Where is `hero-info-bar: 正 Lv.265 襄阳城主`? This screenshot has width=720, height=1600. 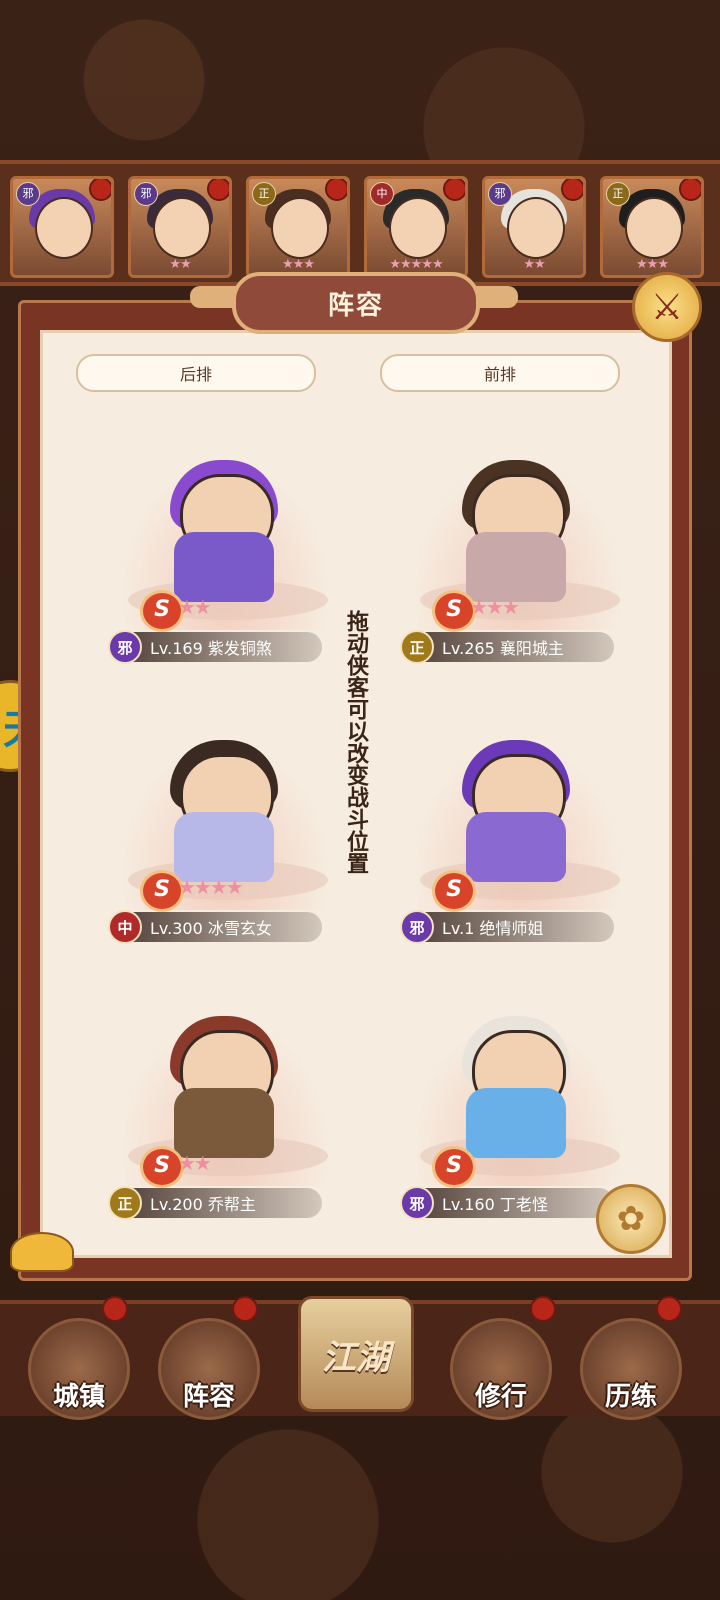
hero-info-bar: 正 Lv.265 襄阳城主 is located at coordinates (507, 647).